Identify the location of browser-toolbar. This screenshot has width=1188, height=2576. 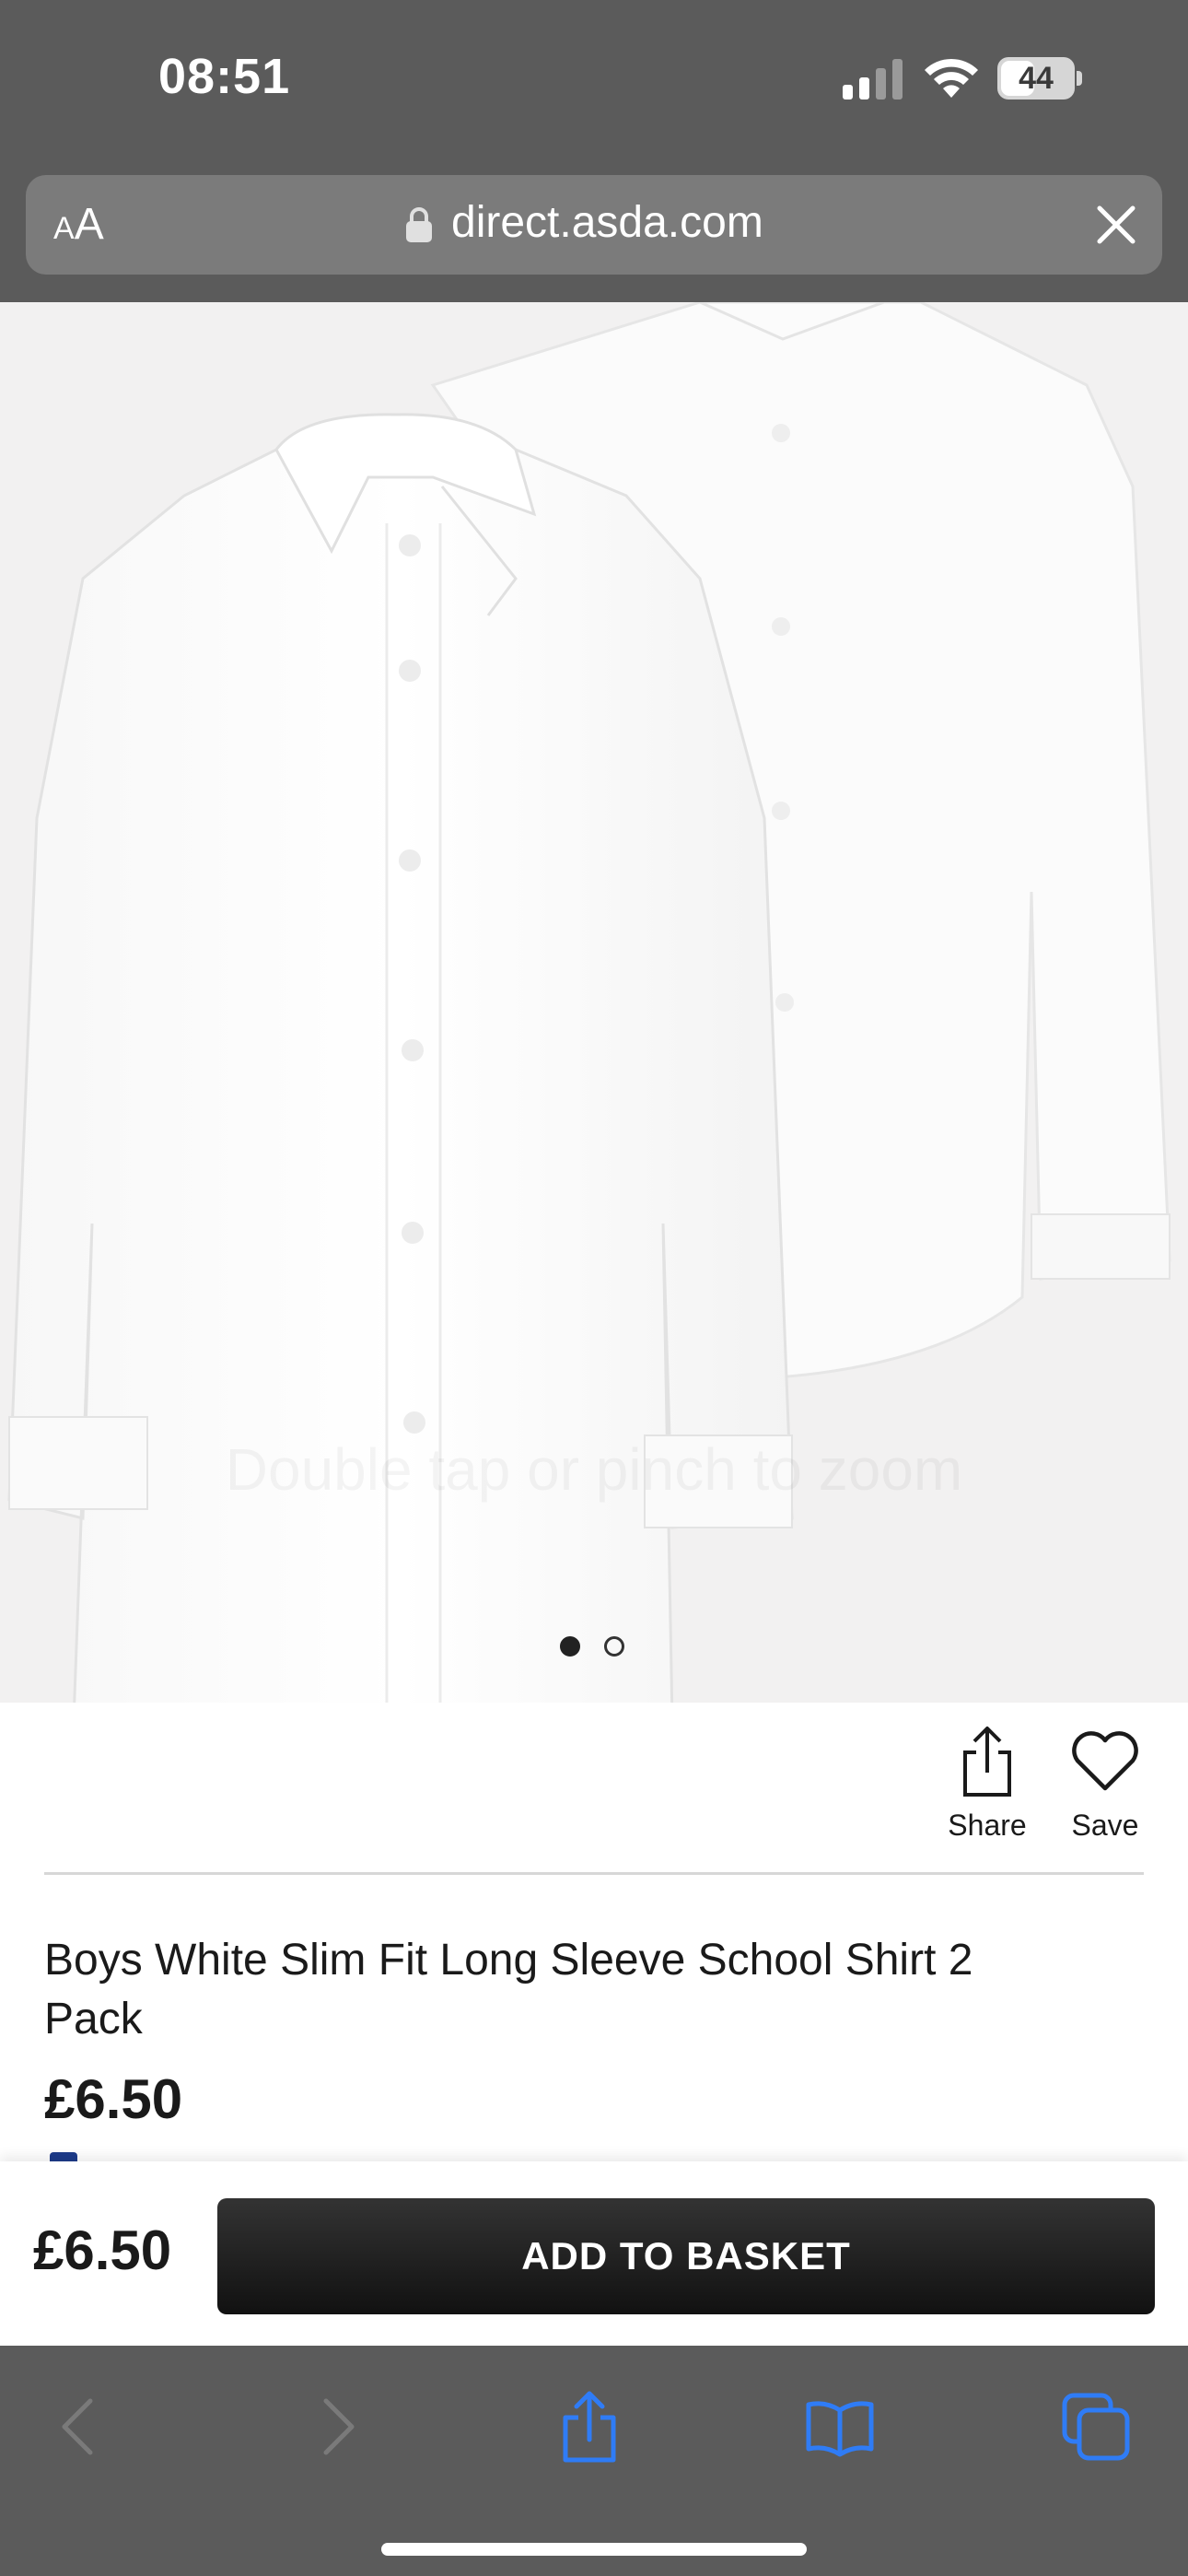
(594, 2461).